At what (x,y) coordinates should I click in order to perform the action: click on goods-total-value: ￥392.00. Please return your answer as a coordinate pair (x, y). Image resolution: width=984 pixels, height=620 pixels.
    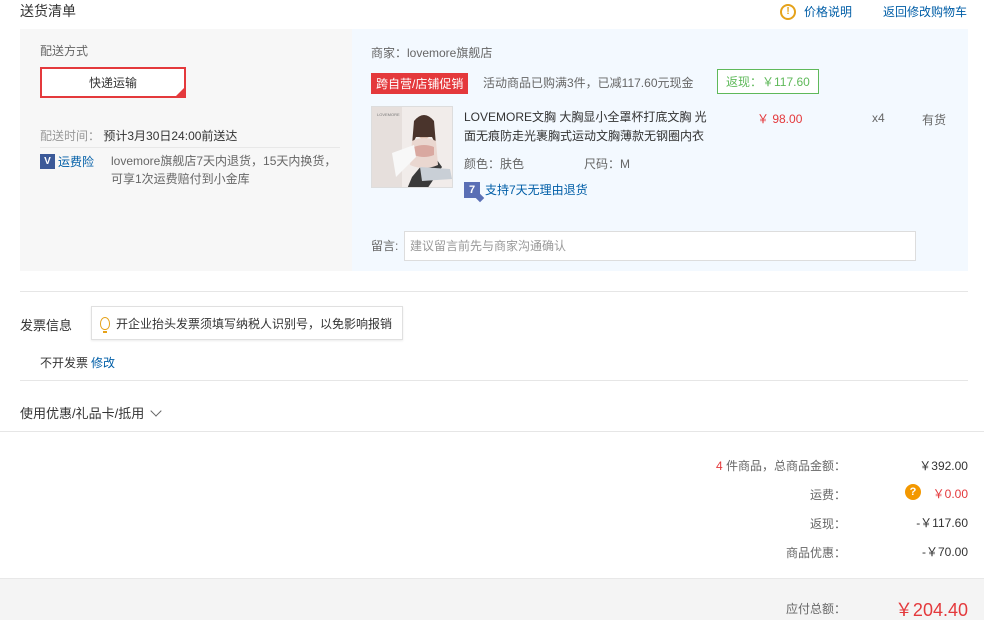
    Looking at the image, I should click on (943, 466).